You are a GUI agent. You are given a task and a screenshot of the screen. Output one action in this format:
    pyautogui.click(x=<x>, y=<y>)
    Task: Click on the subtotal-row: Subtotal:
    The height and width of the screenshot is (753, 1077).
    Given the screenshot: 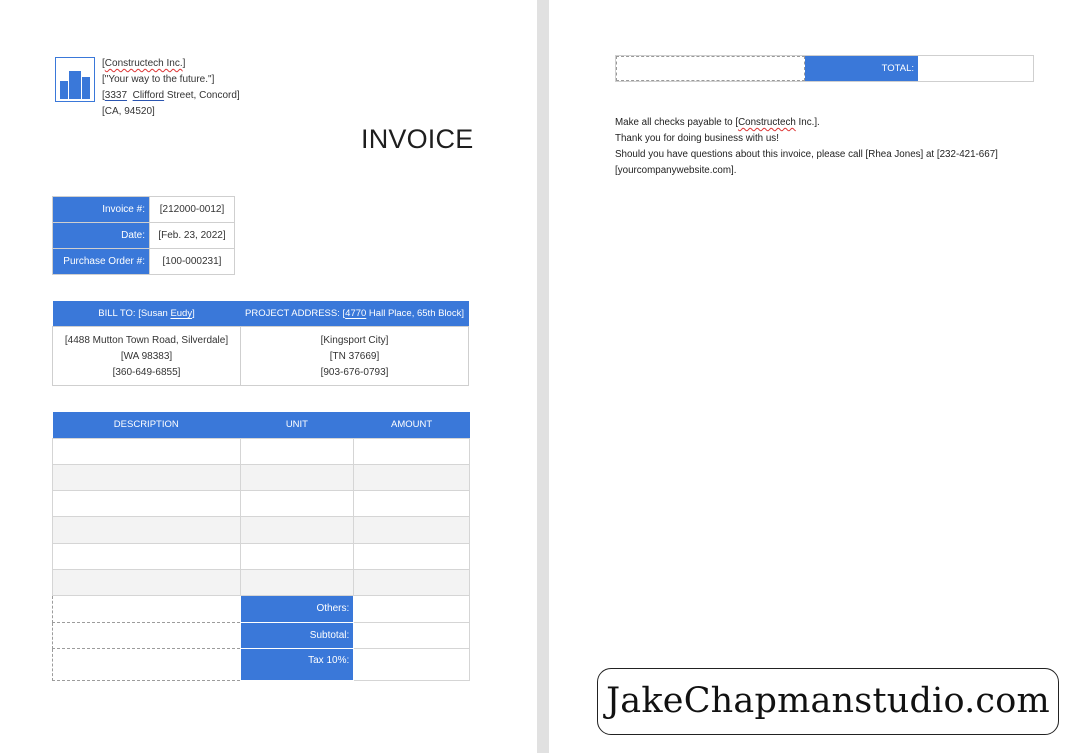 What is the action you would take?
    pyautogui.click(x=261, y=635)
    